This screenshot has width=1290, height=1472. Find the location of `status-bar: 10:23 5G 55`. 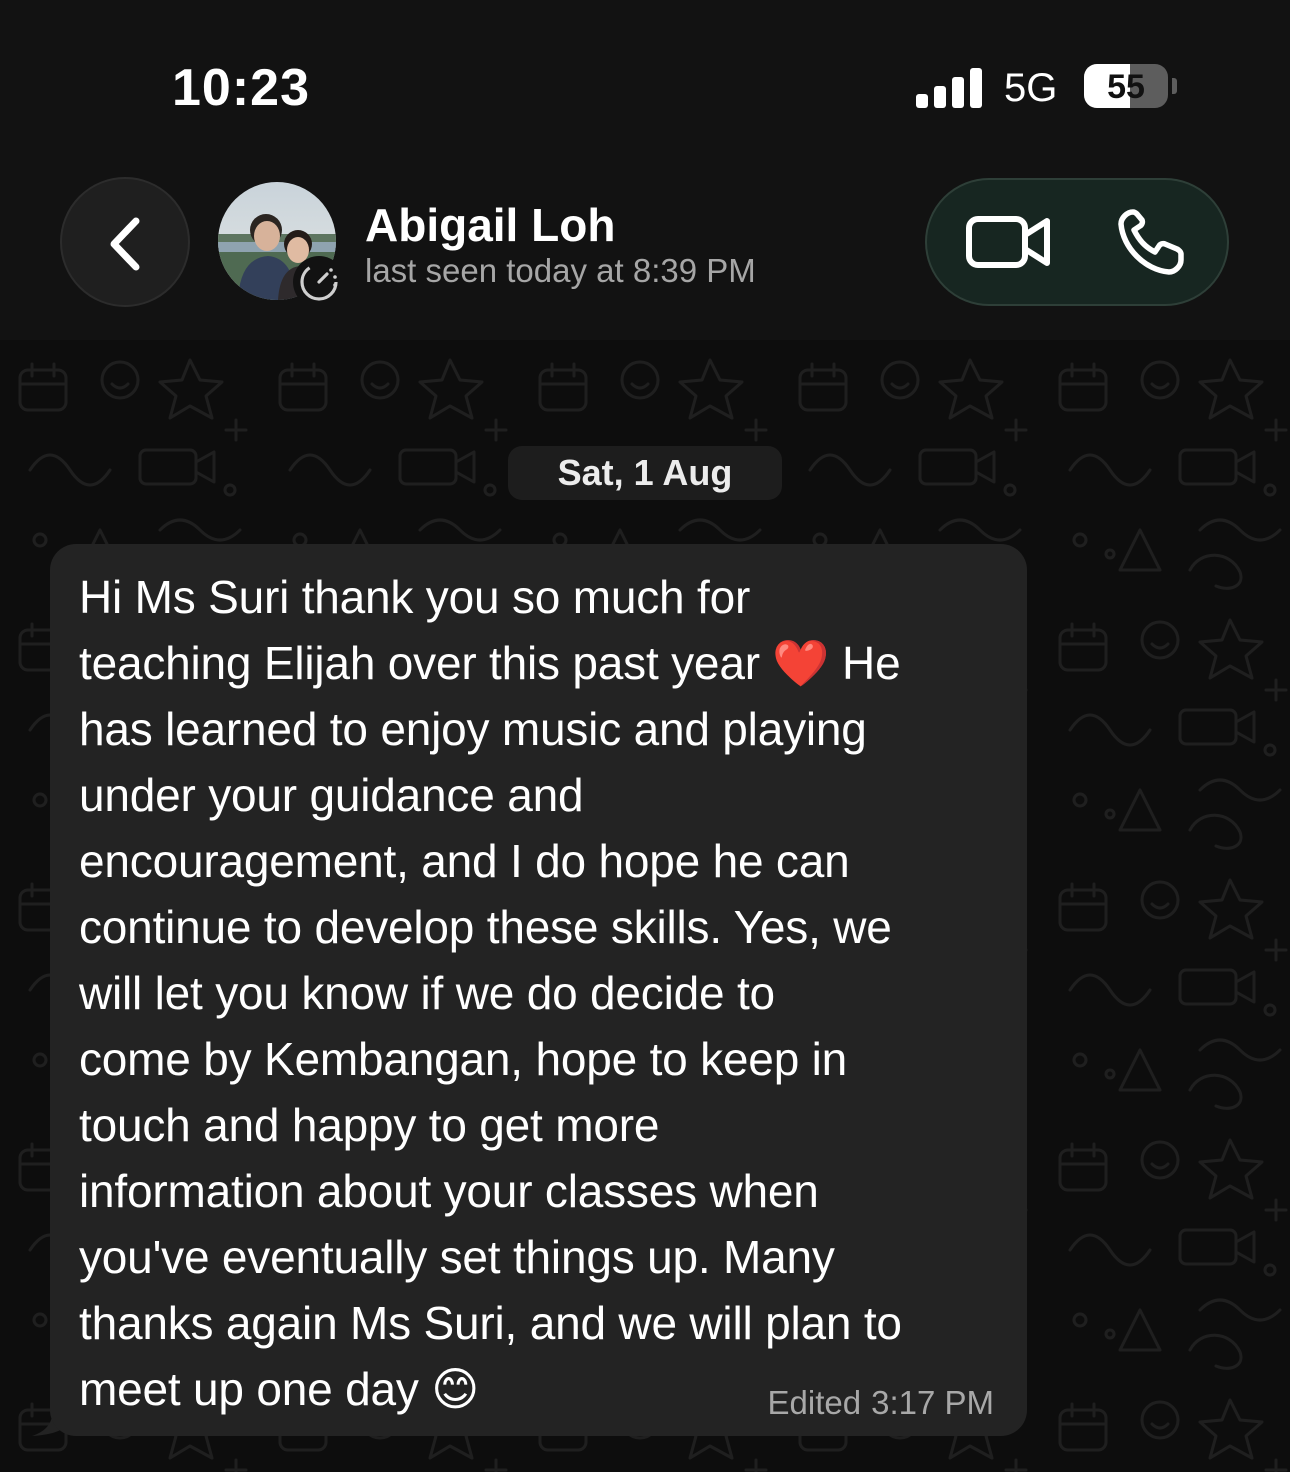

status-bar: 10:23 5G 55 is located at coordinates (645, 75).